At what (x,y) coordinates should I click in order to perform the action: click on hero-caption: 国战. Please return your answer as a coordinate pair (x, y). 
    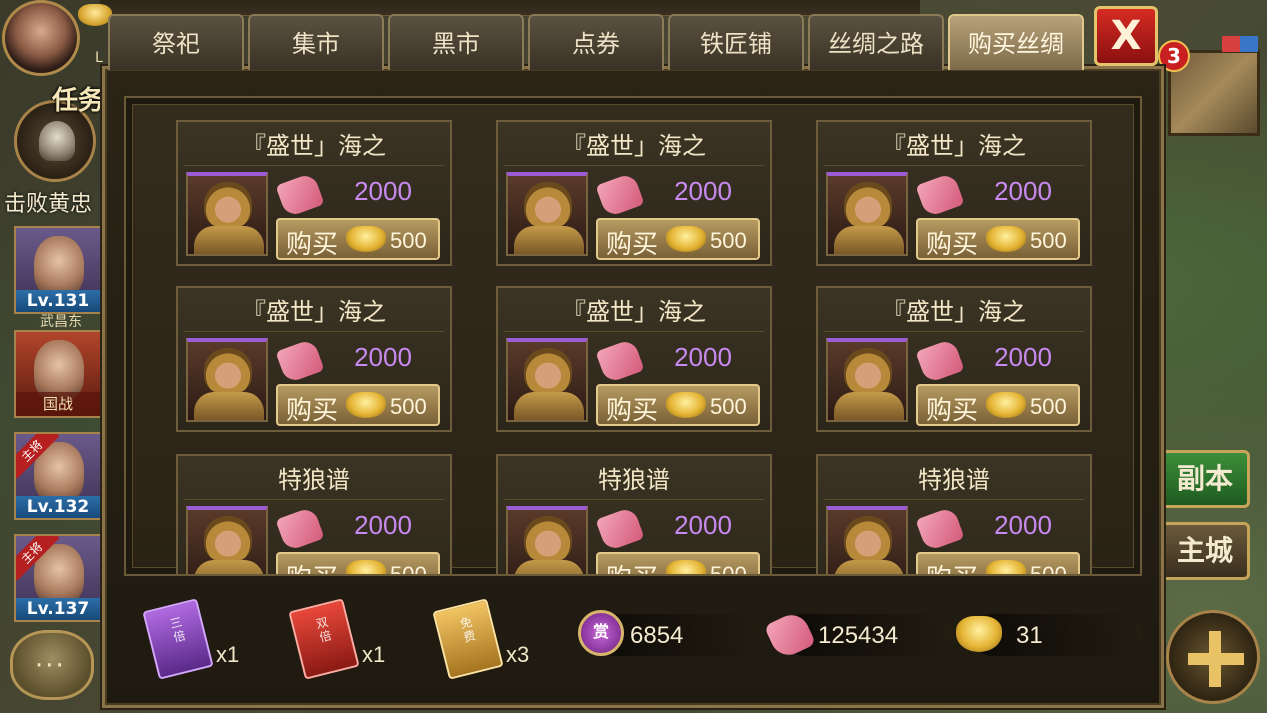
    Looking at the image, I should click on (58, 404).